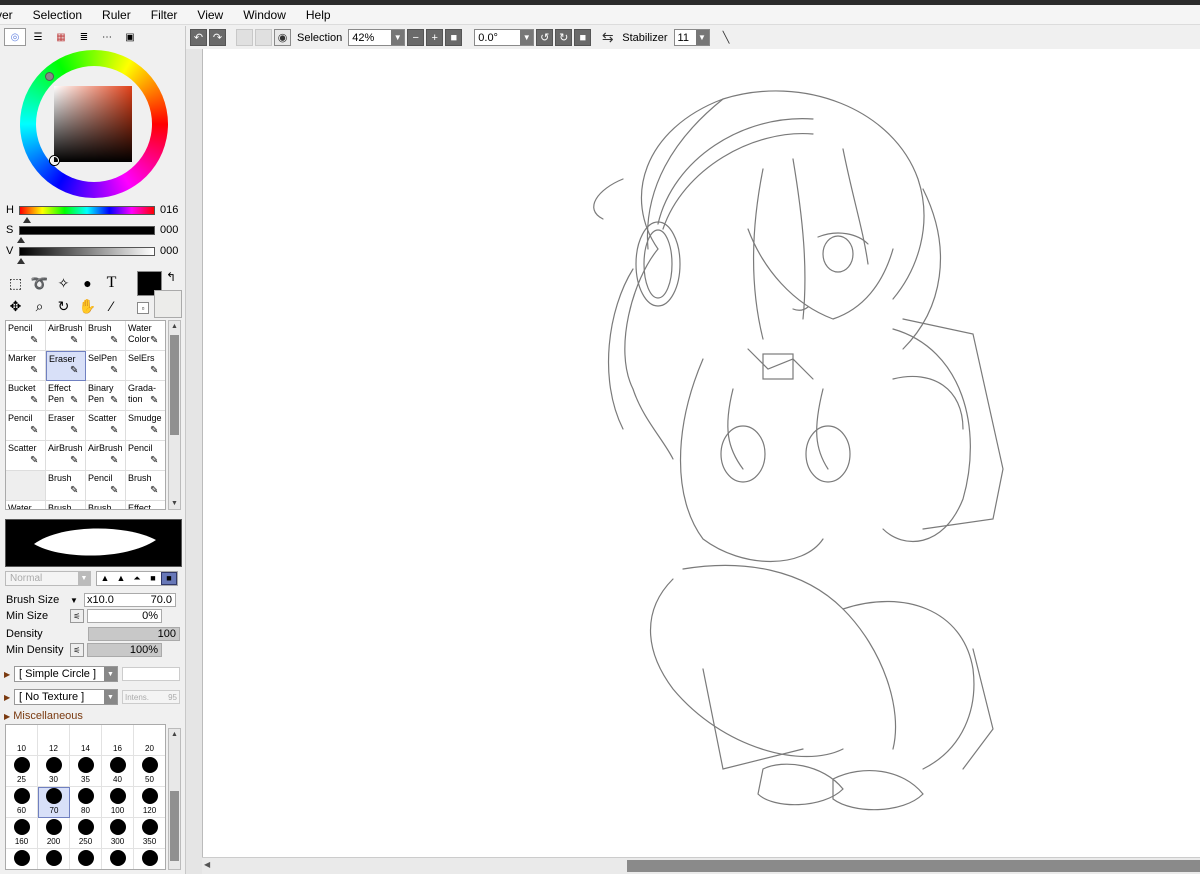  I want to click on size-preset-250: 250, so click(86, 833).